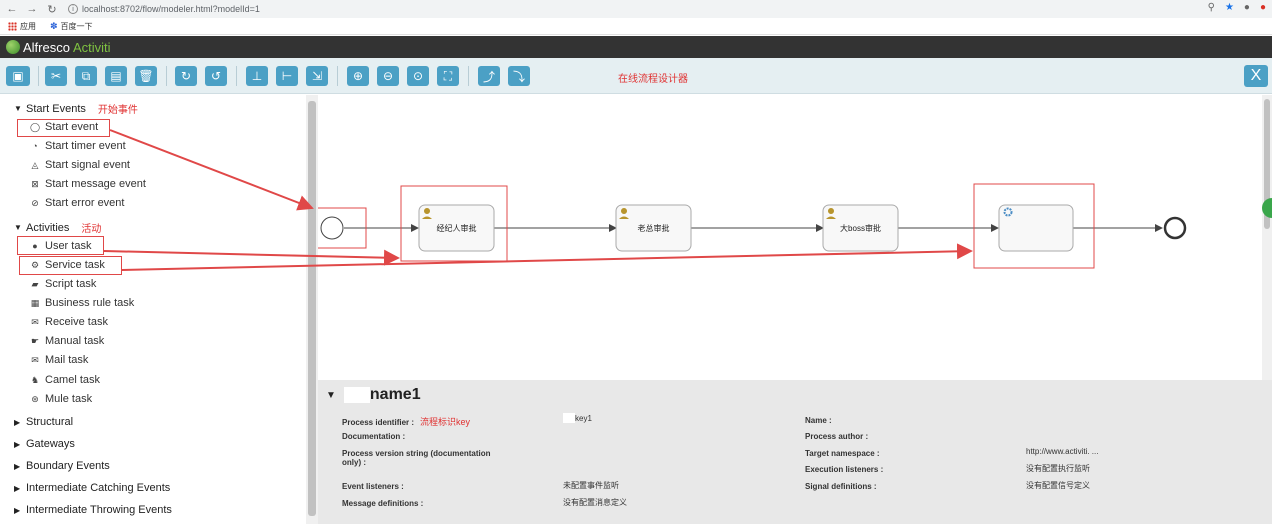  Describe the element at coordinates (445, 422) in the screenshot. I see `field-annotation: 流程标识key` at that location.